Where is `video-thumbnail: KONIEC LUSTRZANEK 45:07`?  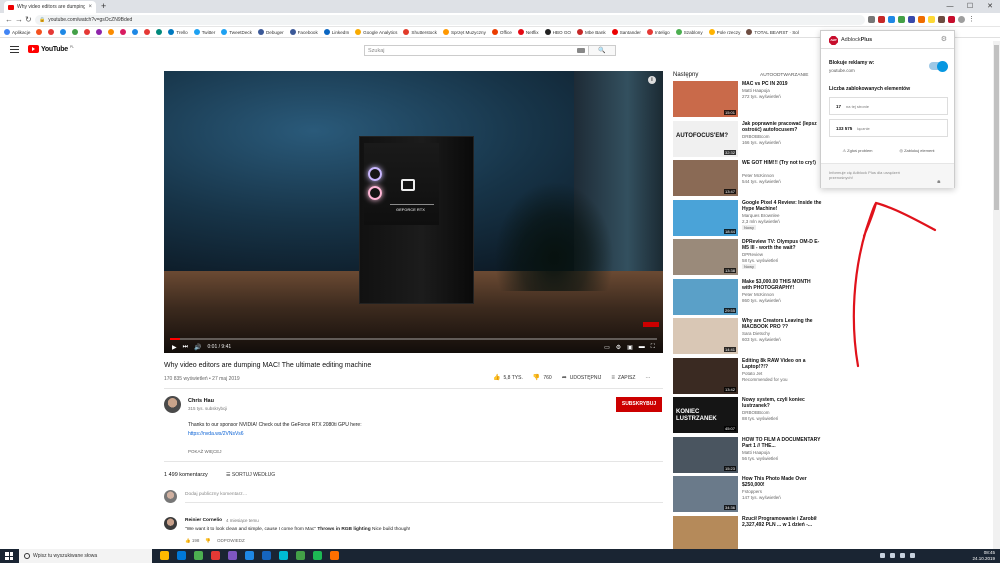
video-thumbnail: KONIEC LUSTRZANEK 45:07 is located at coordinates (705, 415).